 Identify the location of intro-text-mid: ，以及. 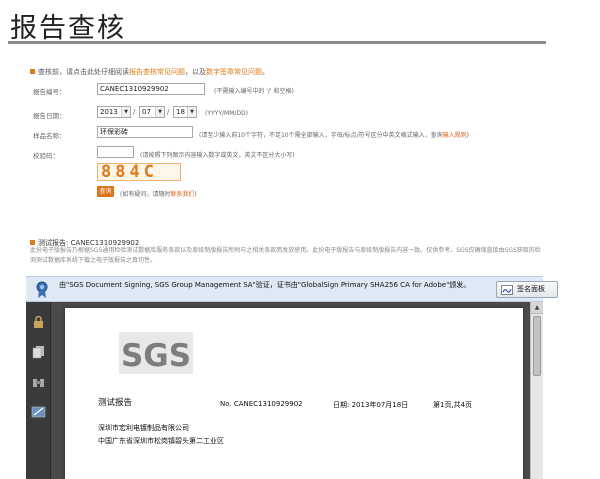
(195, 72).